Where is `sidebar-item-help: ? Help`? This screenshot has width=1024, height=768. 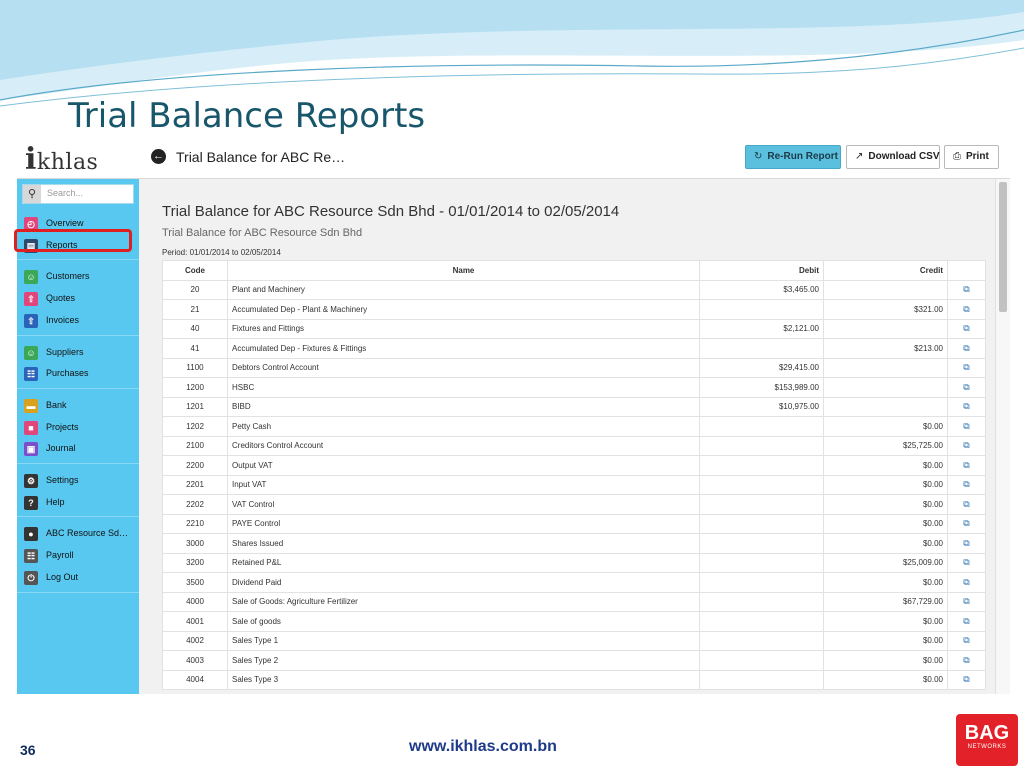 sidebar-item-help: ? Help is located at coordinates (78, 503).